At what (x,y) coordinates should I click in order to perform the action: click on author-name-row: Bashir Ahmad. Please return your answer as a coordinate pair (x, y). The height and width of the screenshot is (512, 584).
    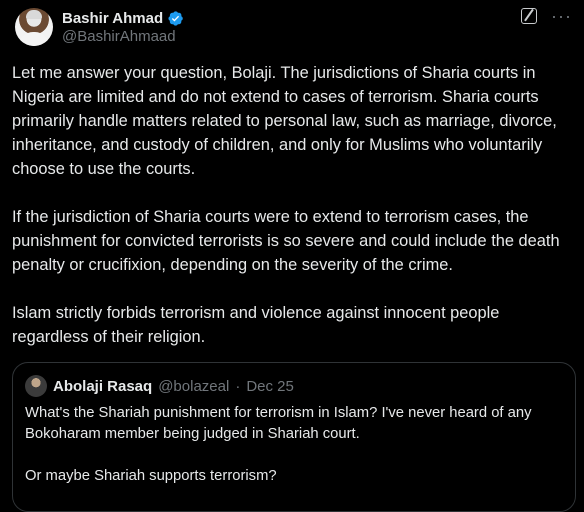
    Looking at the image, I should click on (123, 18).